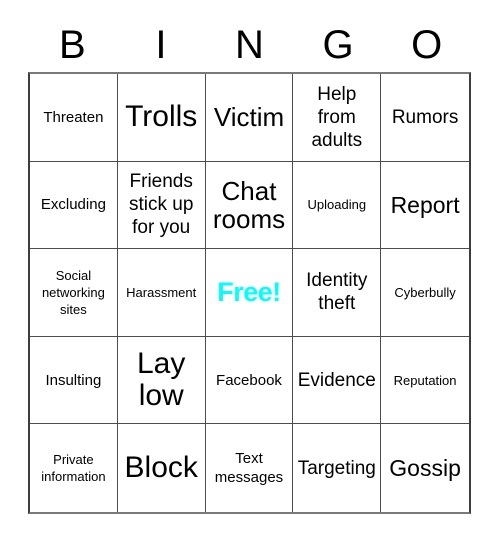 This screenshot has width=500, height=544. I want to click on bingo-cell-r3-c4: Identity theft, so click(337, 293).